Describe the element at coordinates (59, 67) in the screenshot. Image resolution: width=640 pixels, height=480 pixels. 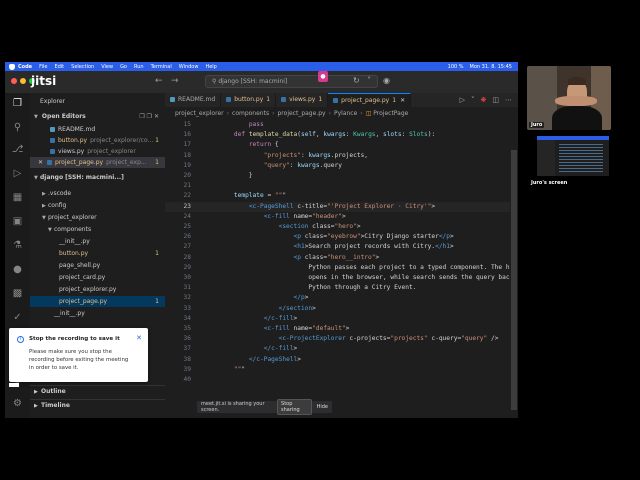
I see `menu-edit: Edit` at that location.